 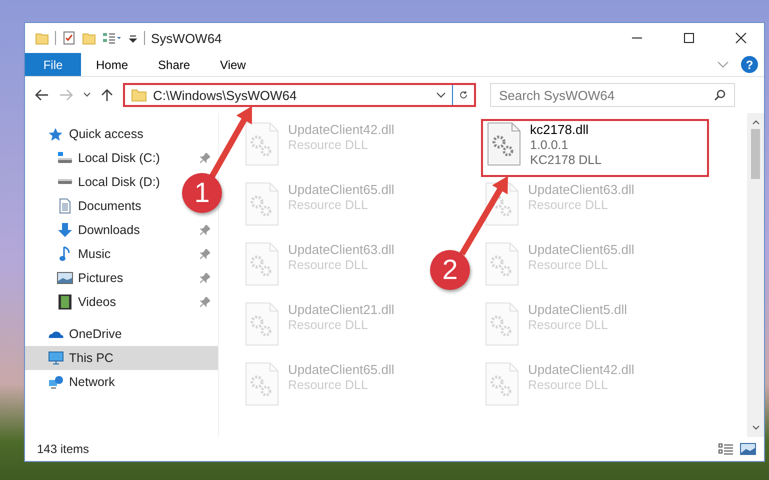 I want to click on address-bar: C:\Windows\SysWOW64, so click(x=299, y=95).